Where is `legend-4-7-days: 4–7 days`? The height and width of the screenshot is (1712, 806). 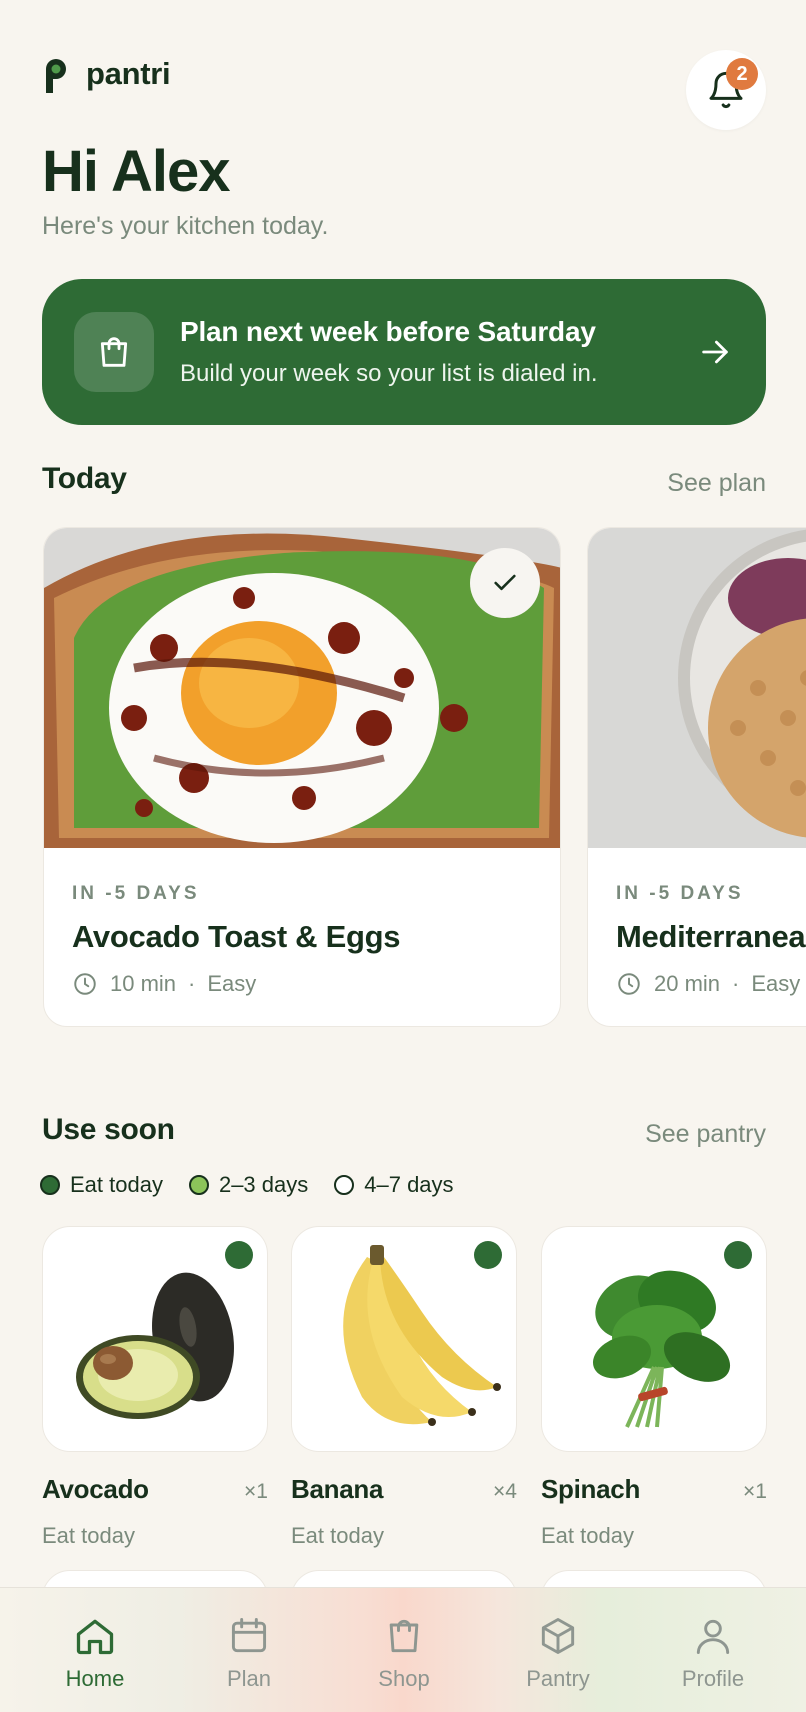 legend-4-7-days: 4–7 days is located at coordinates (394, 1185).